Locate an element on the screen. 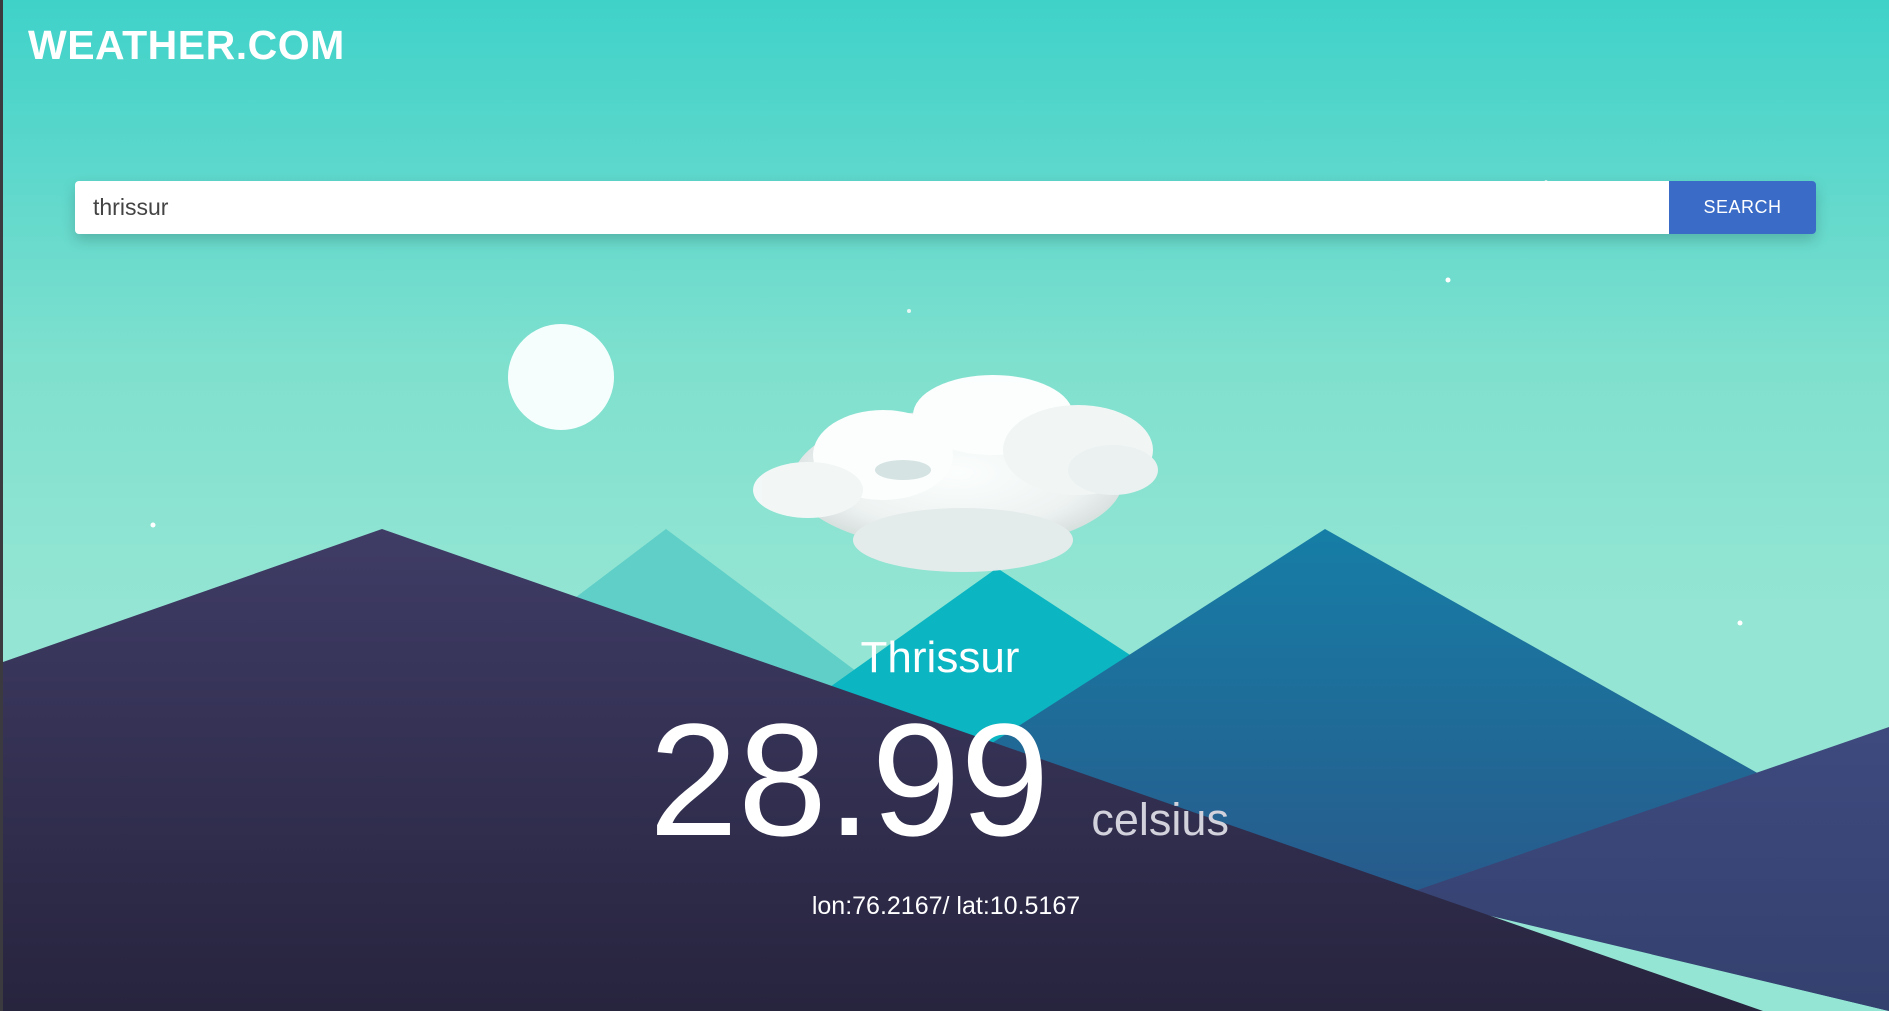 The width and height of the screenshot is (1889, 1011). search-bar: SEARCH is located at coordinates (945, 207).